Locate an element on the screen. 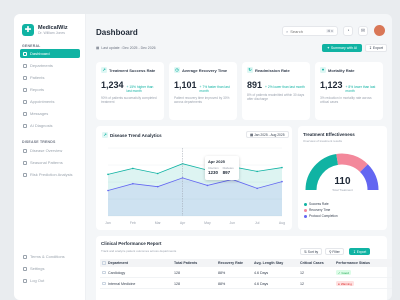 This screenshot has width=400, height=300. warning-icon: ● is located at coordinates (339, 283).